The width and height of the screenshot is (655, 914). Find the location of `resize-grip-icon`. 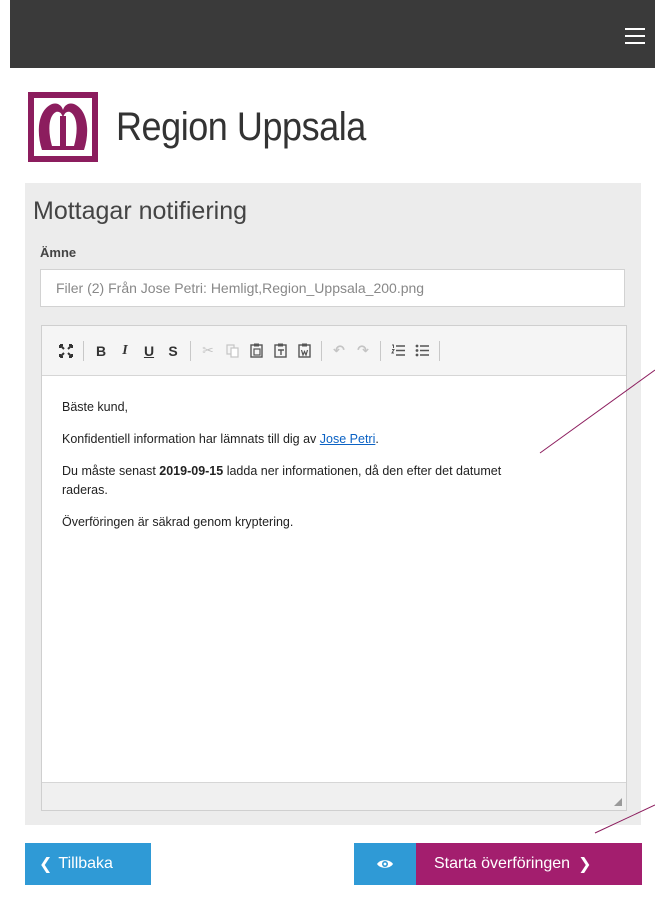

resize-grip-icon is located at coordinates (618, 802).